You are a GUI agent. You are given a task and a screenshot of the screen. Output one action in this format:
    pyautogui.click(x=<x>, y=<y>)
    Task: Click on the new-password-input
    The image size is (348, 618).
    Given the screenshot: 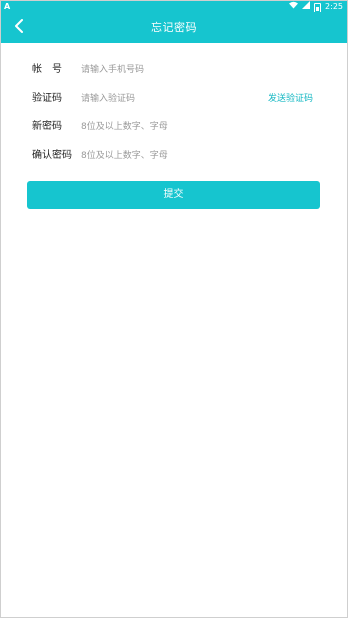 What is the action you would take?
    pyautogui.click(x=171, y=127)
    